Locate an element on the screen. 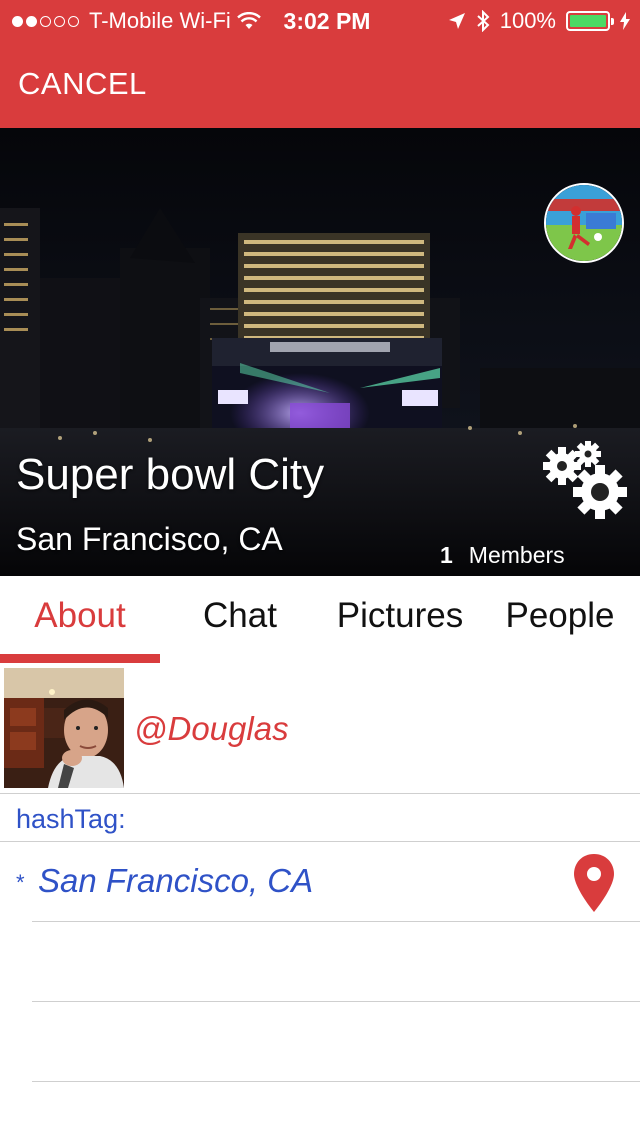 The image size is (640, 1136). cancel-button: CANCEL is located at coordinates (82, 84).